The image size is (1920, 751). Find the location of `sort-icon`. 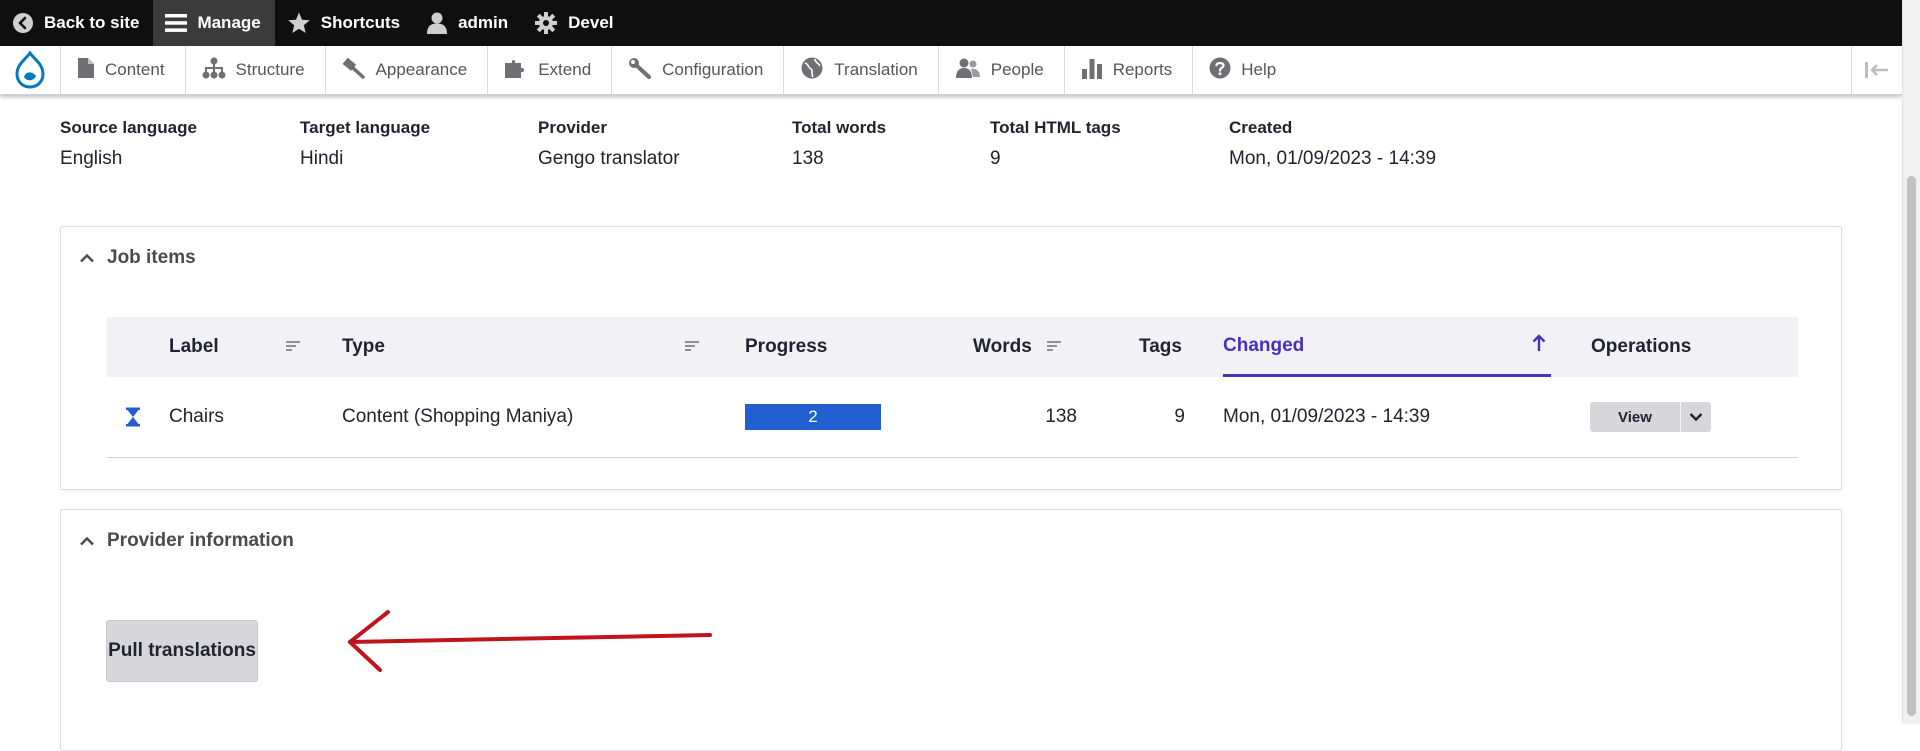

sort-icon is located at coordinates (1054, 347).